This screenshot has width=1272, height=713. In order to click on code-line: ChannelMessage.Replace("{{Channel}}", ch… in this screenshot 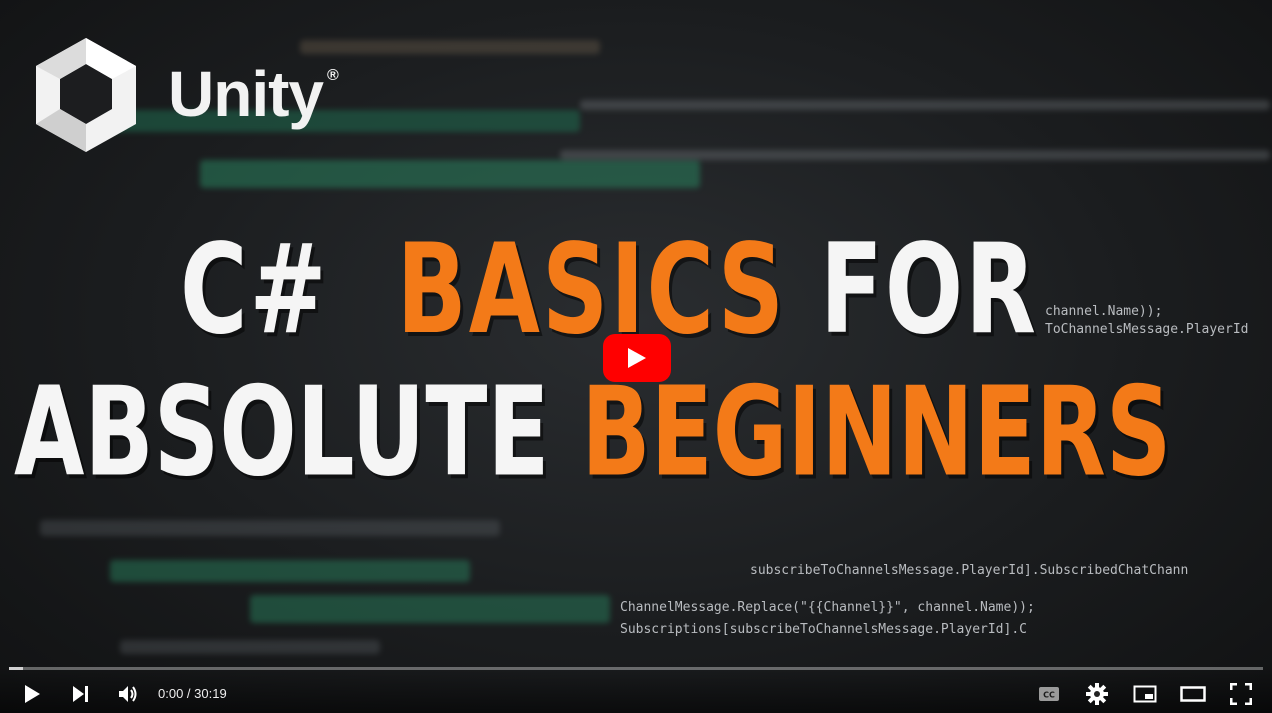, I will do `click(827, 607)`.